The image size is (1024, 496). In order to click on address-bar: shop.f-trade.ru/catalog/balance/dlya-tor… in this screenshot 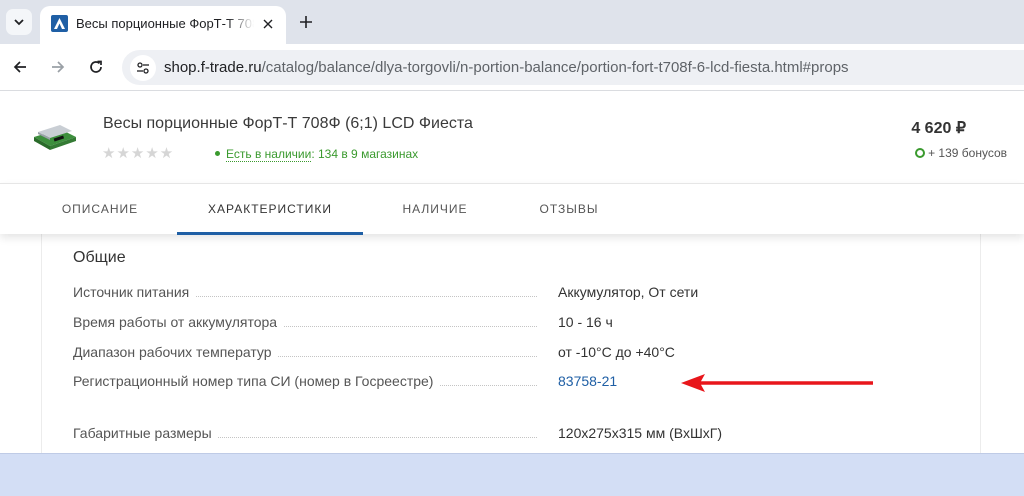, I will do `click(573, 67)`.